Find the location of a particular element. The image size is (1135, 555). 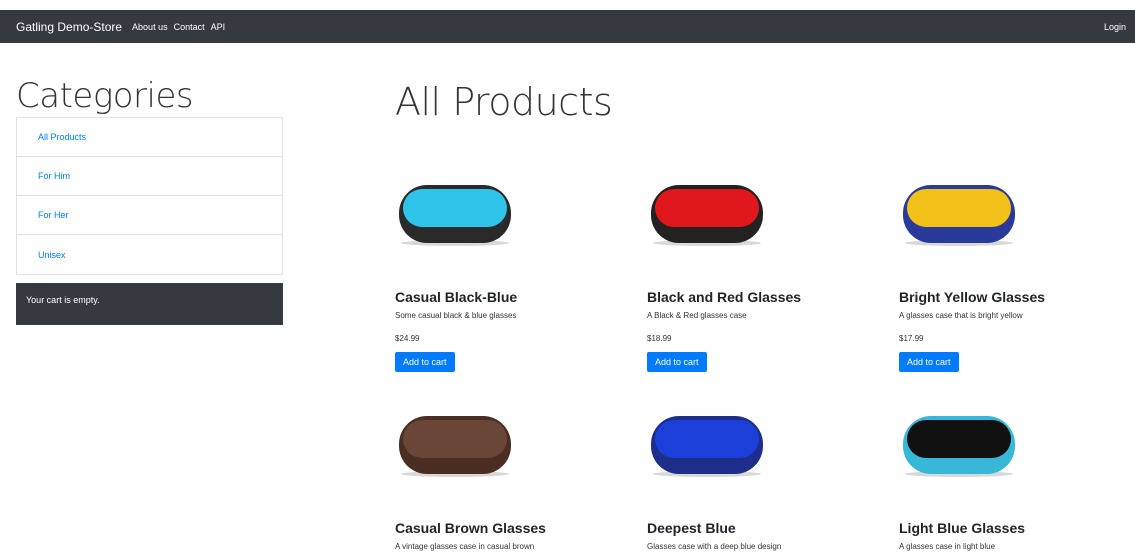

product-name: Casual Black-Blue is located at coordinates (515, 297).